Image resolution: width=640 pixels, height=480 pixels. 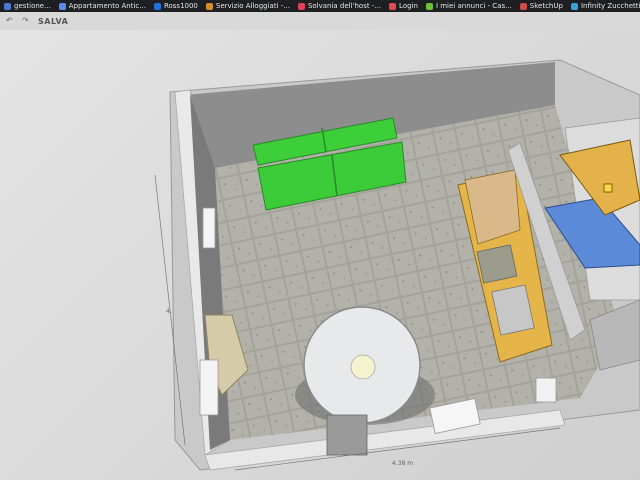 What do you see at coordinates (209, 228) in the screenshot?
I see `wall-radiator` at bounding box center [209, 228].